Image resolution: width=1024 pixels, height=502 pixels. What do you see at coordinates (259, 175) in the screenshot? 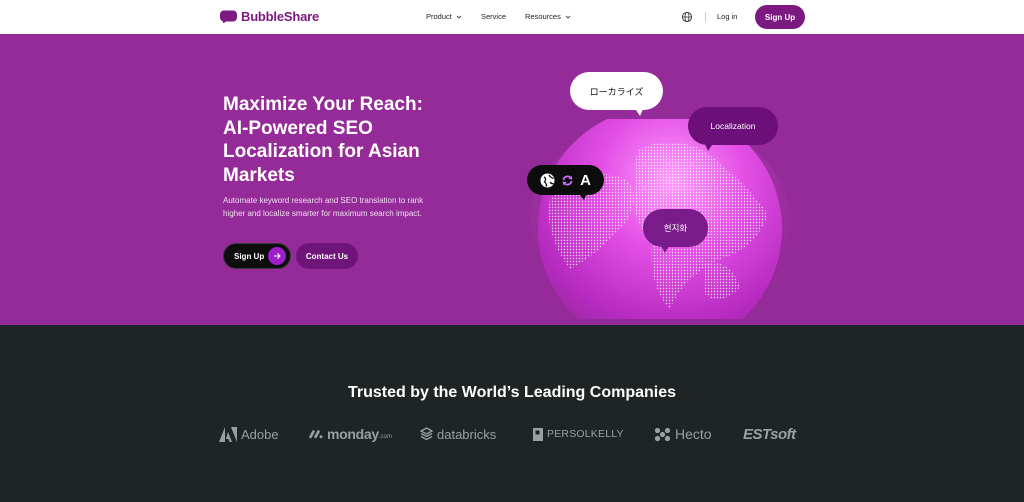
I see `hero-title-line: Markets` at bounding box center [259, 175].